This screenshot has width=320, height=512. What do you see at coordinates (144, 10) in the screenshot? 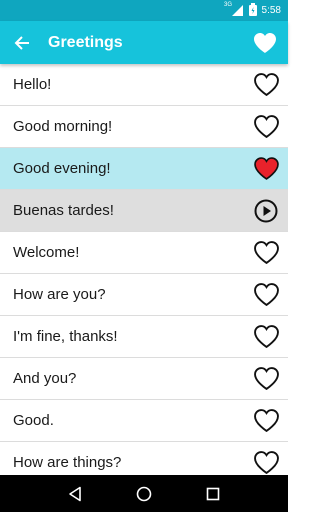
I see `status-bar: 3G 5:58` at bounding box center [144, 10].